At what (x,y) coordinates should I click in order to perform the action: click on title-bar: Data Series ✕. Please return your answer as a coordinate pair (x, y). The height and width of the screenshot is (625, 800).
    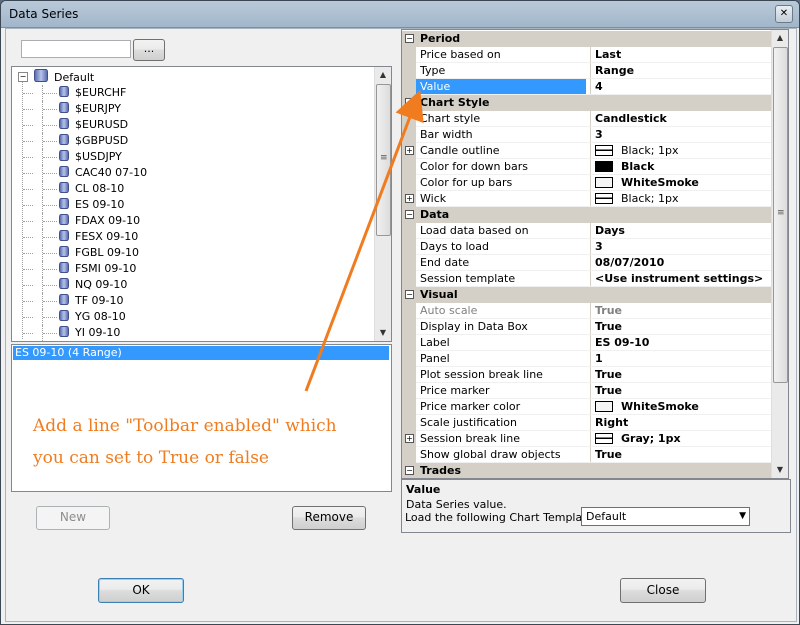
    Looking at the image, I should click on (400, 14).